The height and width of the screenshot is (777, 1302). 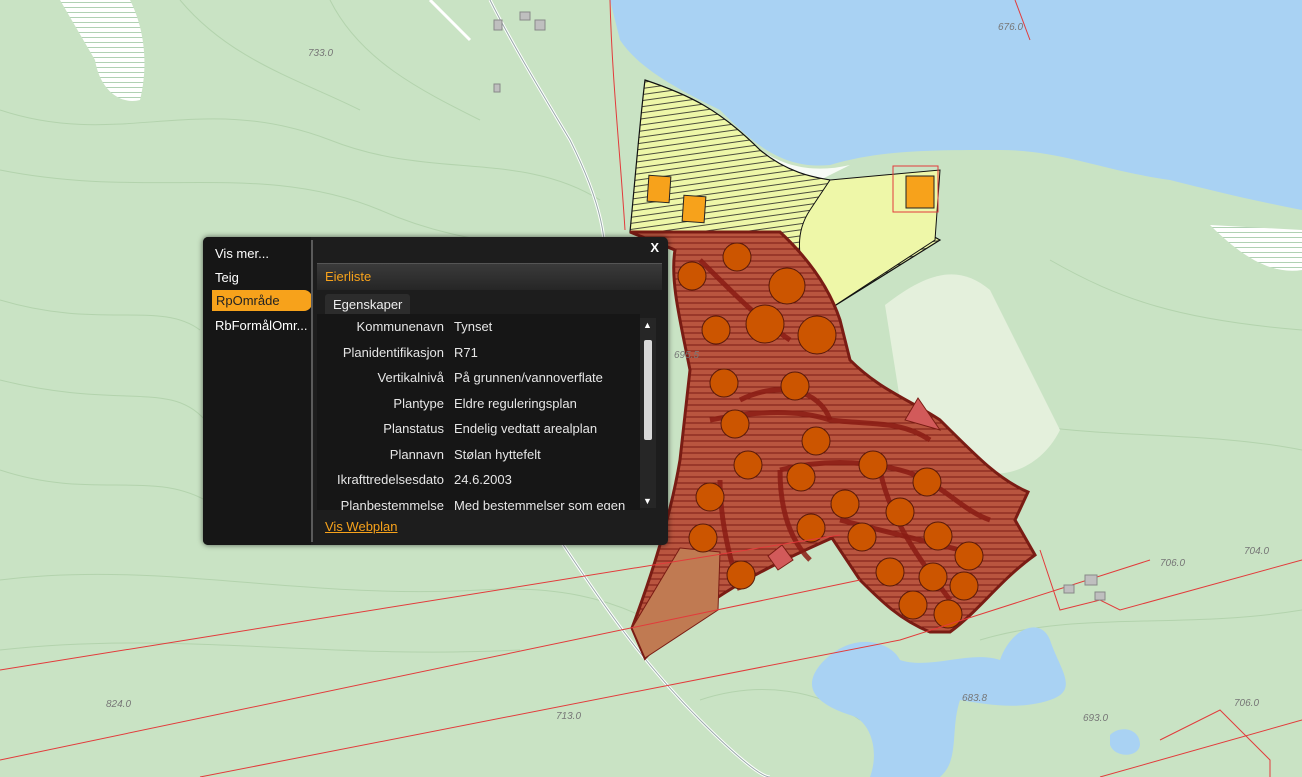 I want to click on property-value: På grunnen/vannoverflate, so click(x=528, y=377).